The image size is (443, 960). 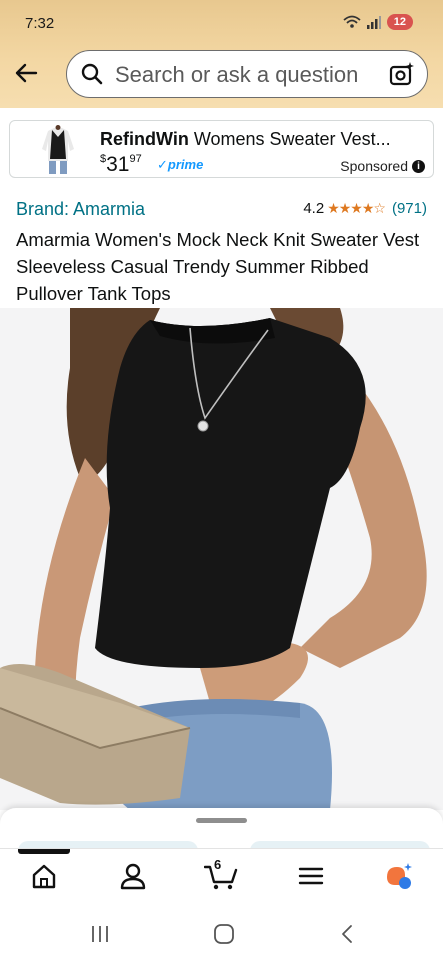 I want to click on system-back-icon, so click(x=348, y=934).